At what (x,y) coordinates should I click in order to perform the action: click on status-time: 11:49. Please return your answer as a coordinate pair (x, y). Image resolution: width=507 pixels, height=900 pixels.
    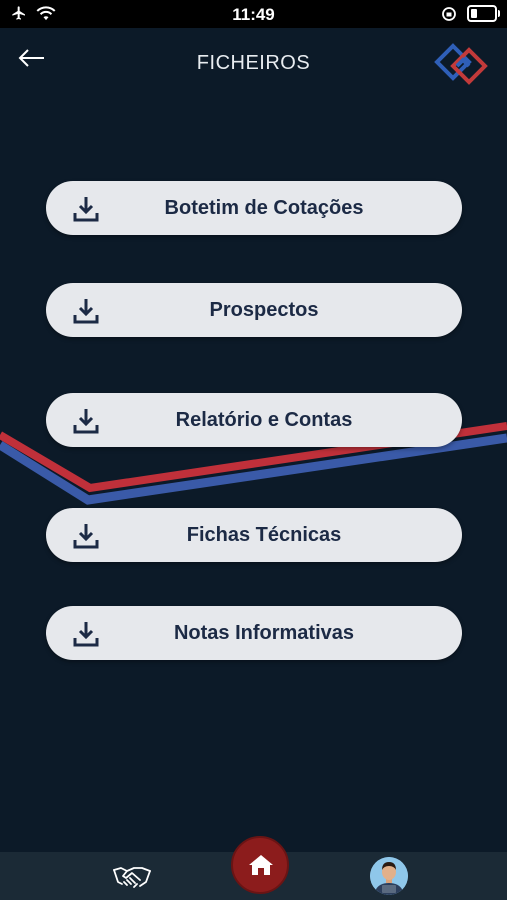
    Looking at the image, I should click on (253, 14).